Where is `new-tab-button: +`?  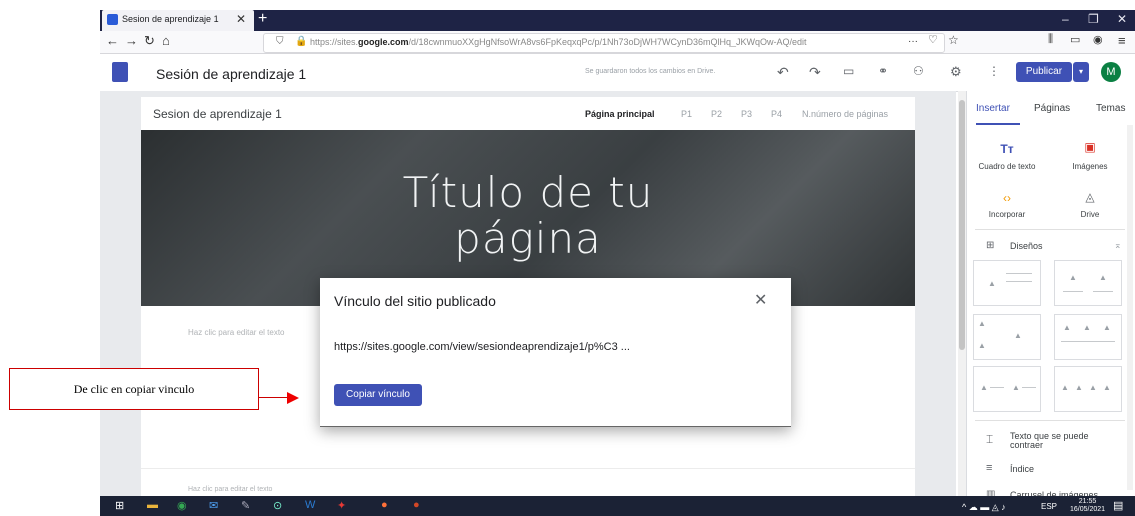 new-tab-button: + is located at coordinates (262, 19).